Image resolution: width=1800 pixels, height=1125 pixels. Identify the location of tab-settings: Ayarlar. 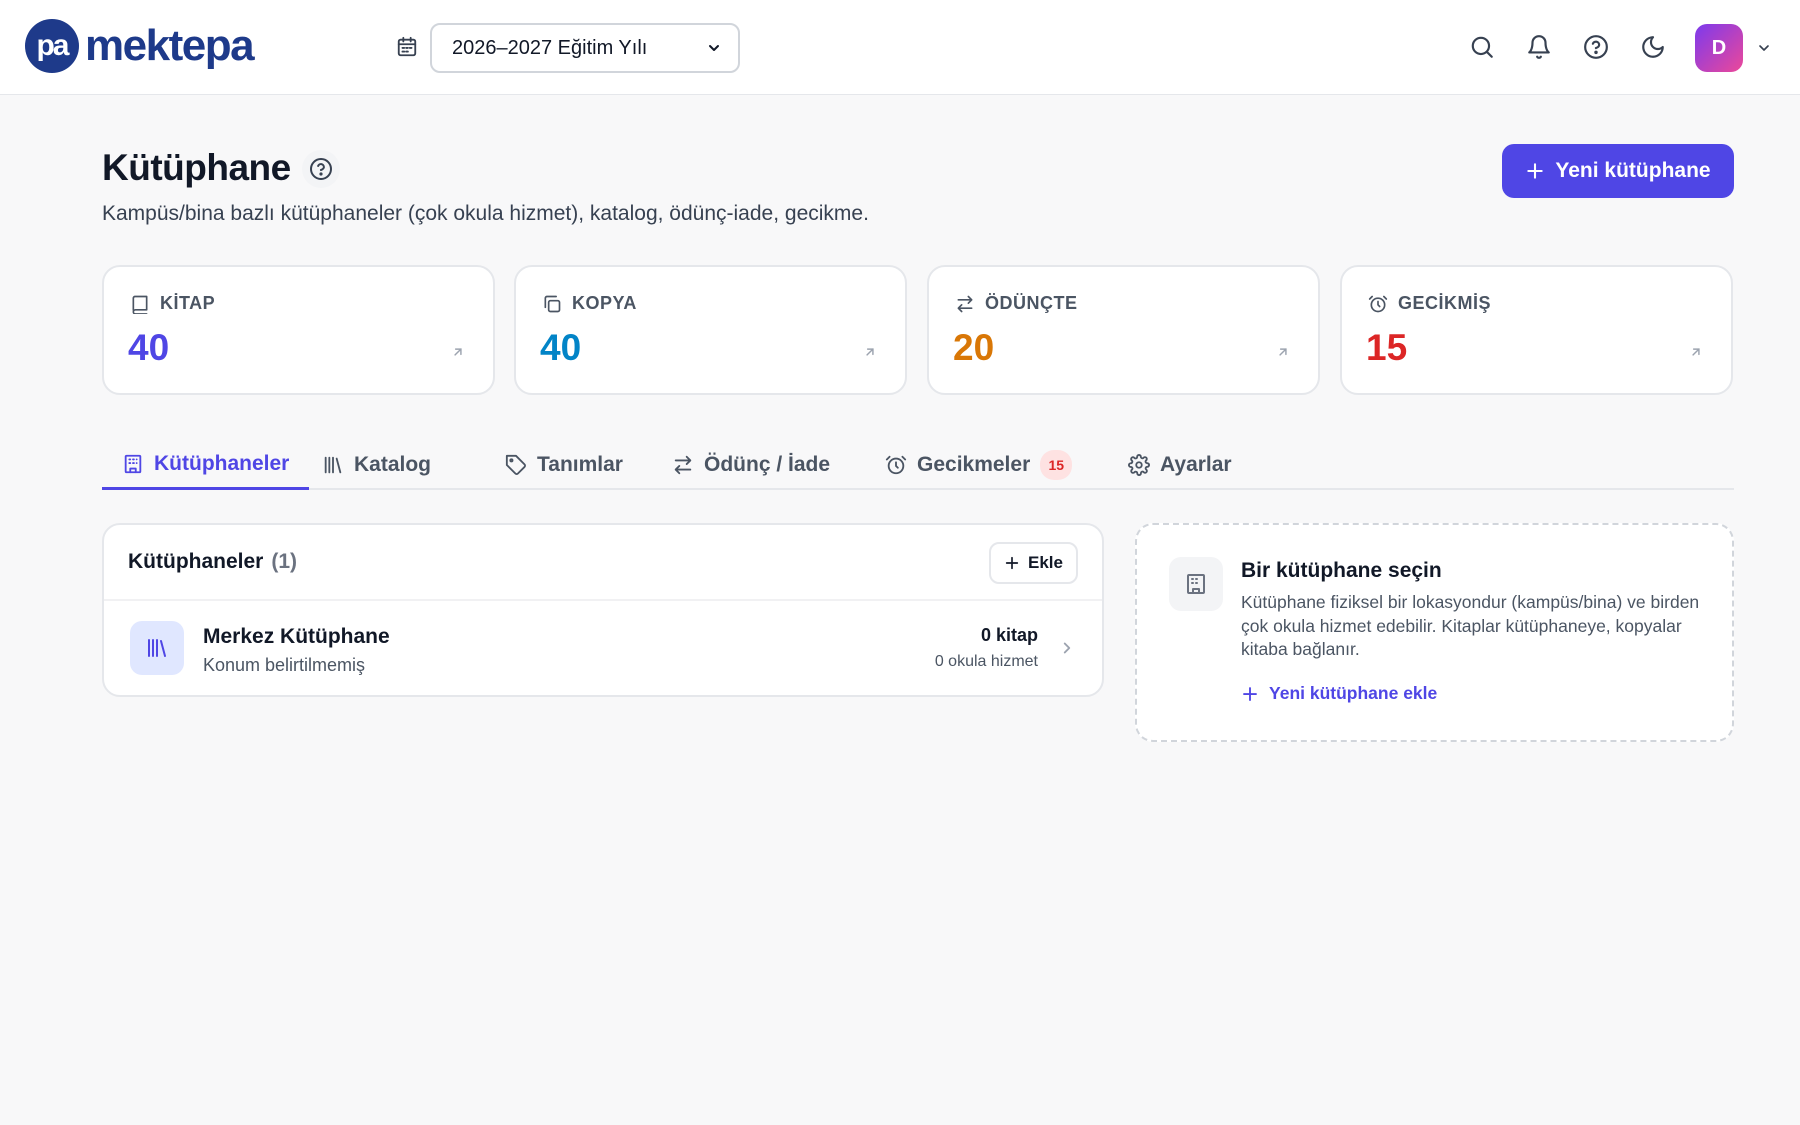
(1180, 465).